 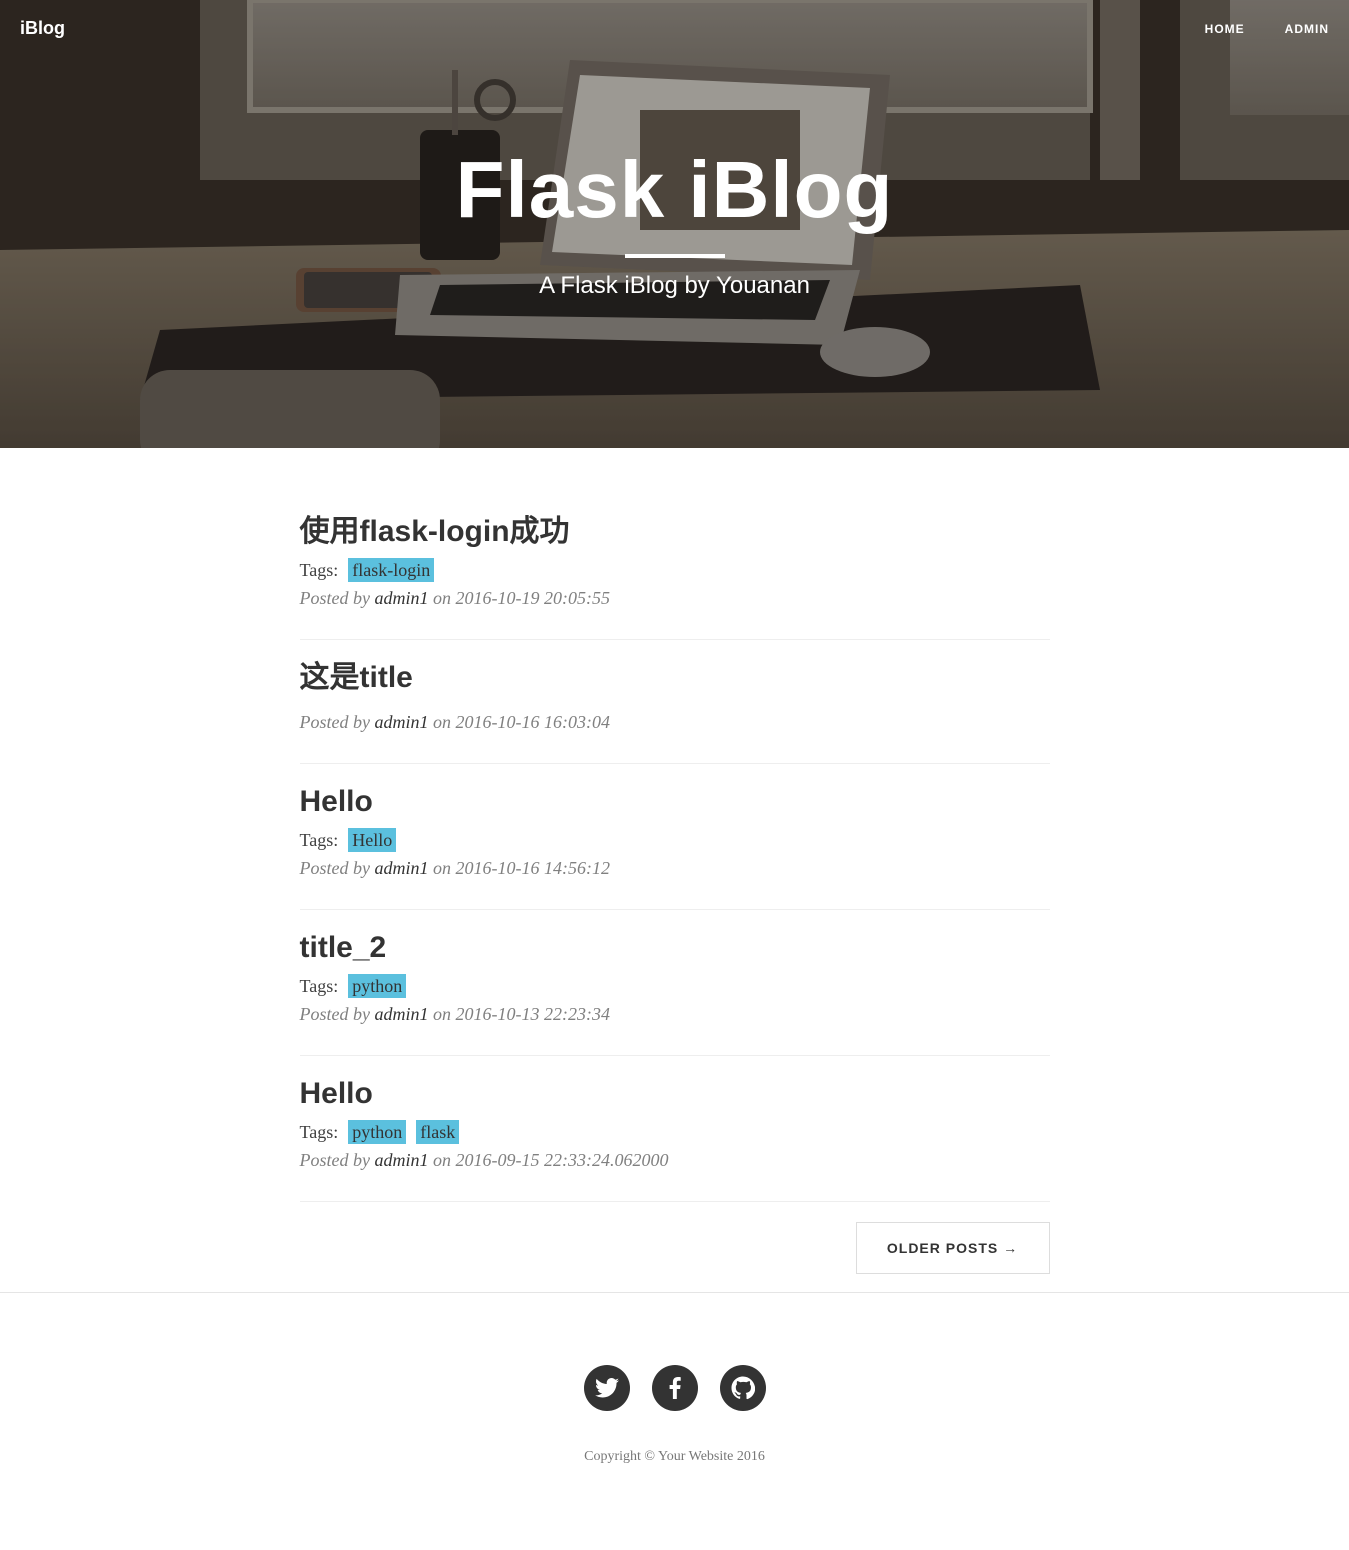 I want to click on post-date: on 2016-10-19 20:05:55, so click(x=521, y=598).